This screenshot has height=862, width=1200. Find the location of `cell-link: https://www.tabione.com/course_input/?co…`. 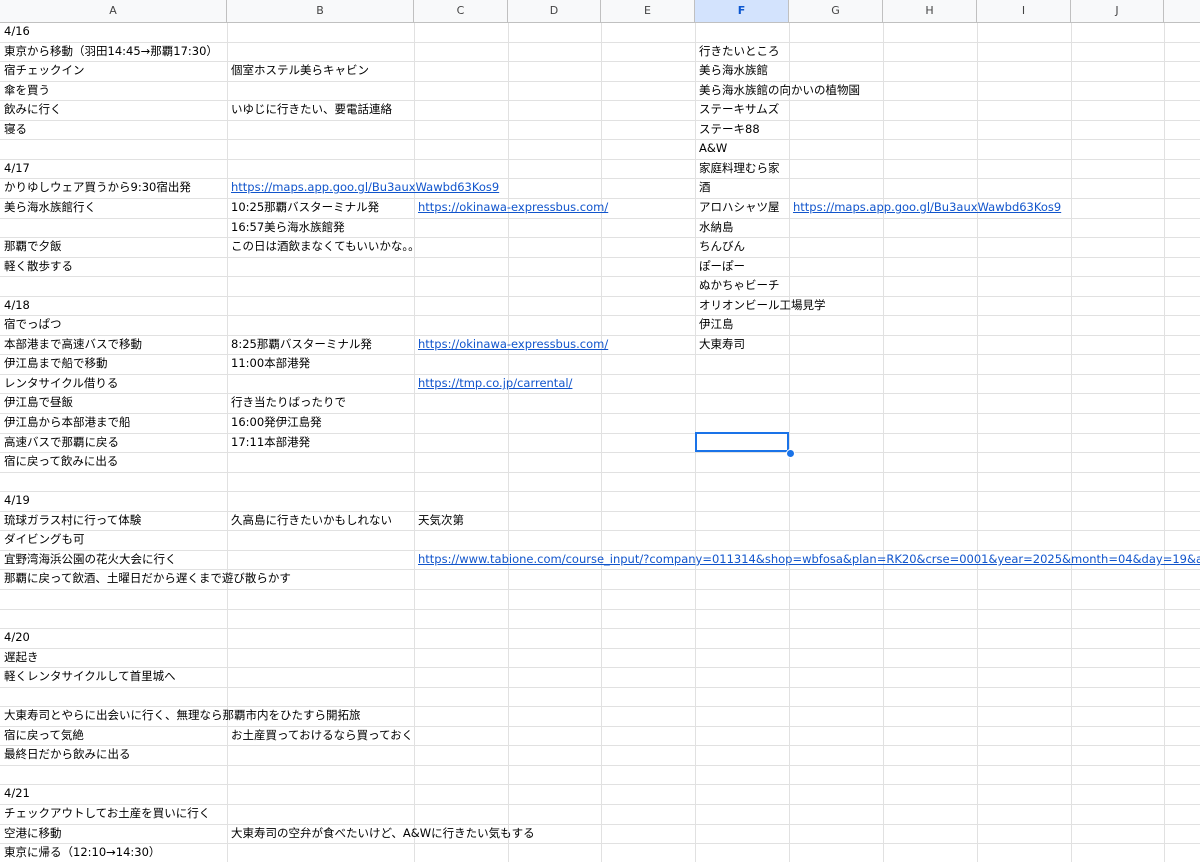

cell-link: https://www.tabione.com/course_input/?co… is located at coordinates (807, 559).